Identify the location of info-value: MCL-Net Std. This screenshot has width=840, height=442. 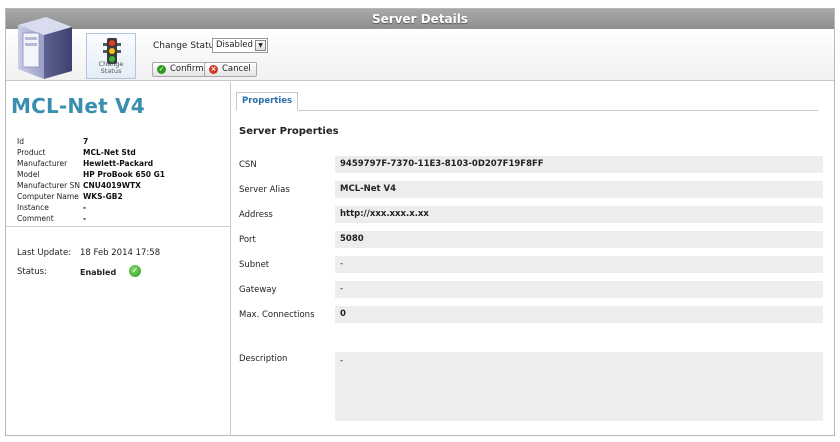
(109, 152).